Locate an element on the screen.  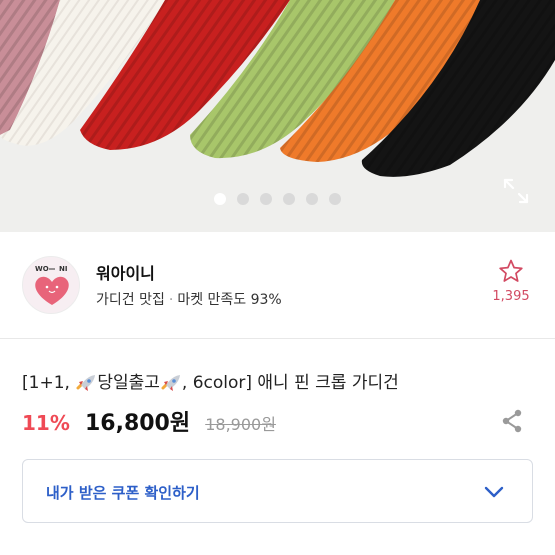
title-badge: 당일출고 is located at coordinates (128, 383).